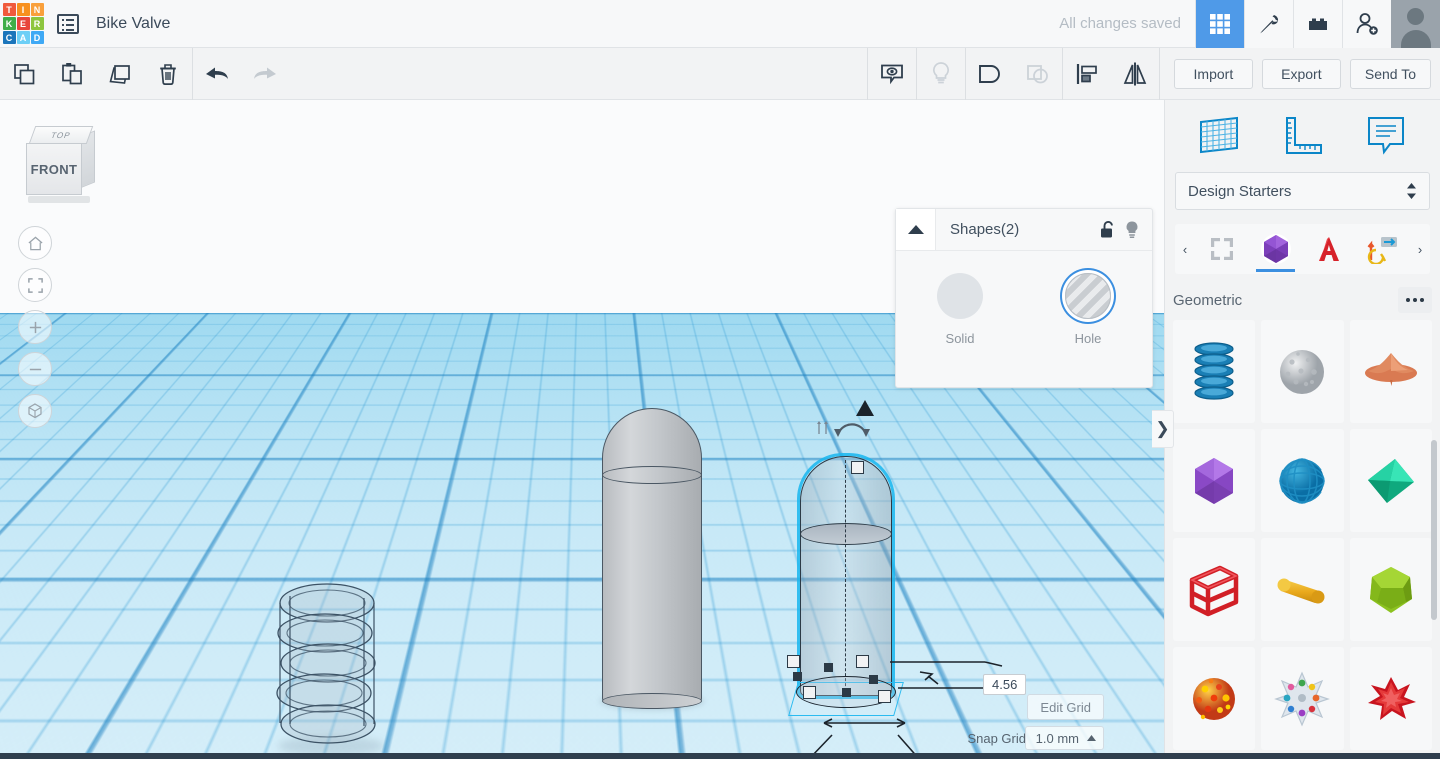  Describe the element at coordinates (1268, 24) in the screenshot. I see `codeblocks-button` at that location.